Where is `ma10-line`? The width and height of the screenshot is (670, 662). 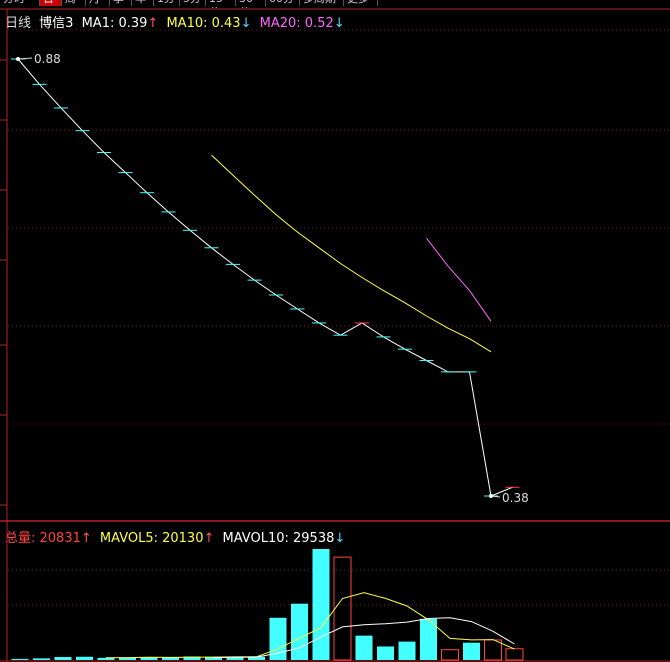 ma10-line is located at coordinates (351, 253).